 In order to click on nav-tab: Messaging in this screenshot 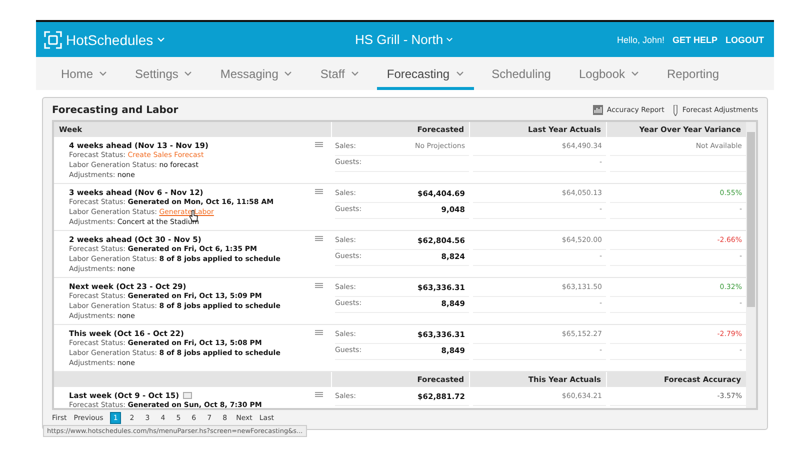, I will do `click(256, 73)`.